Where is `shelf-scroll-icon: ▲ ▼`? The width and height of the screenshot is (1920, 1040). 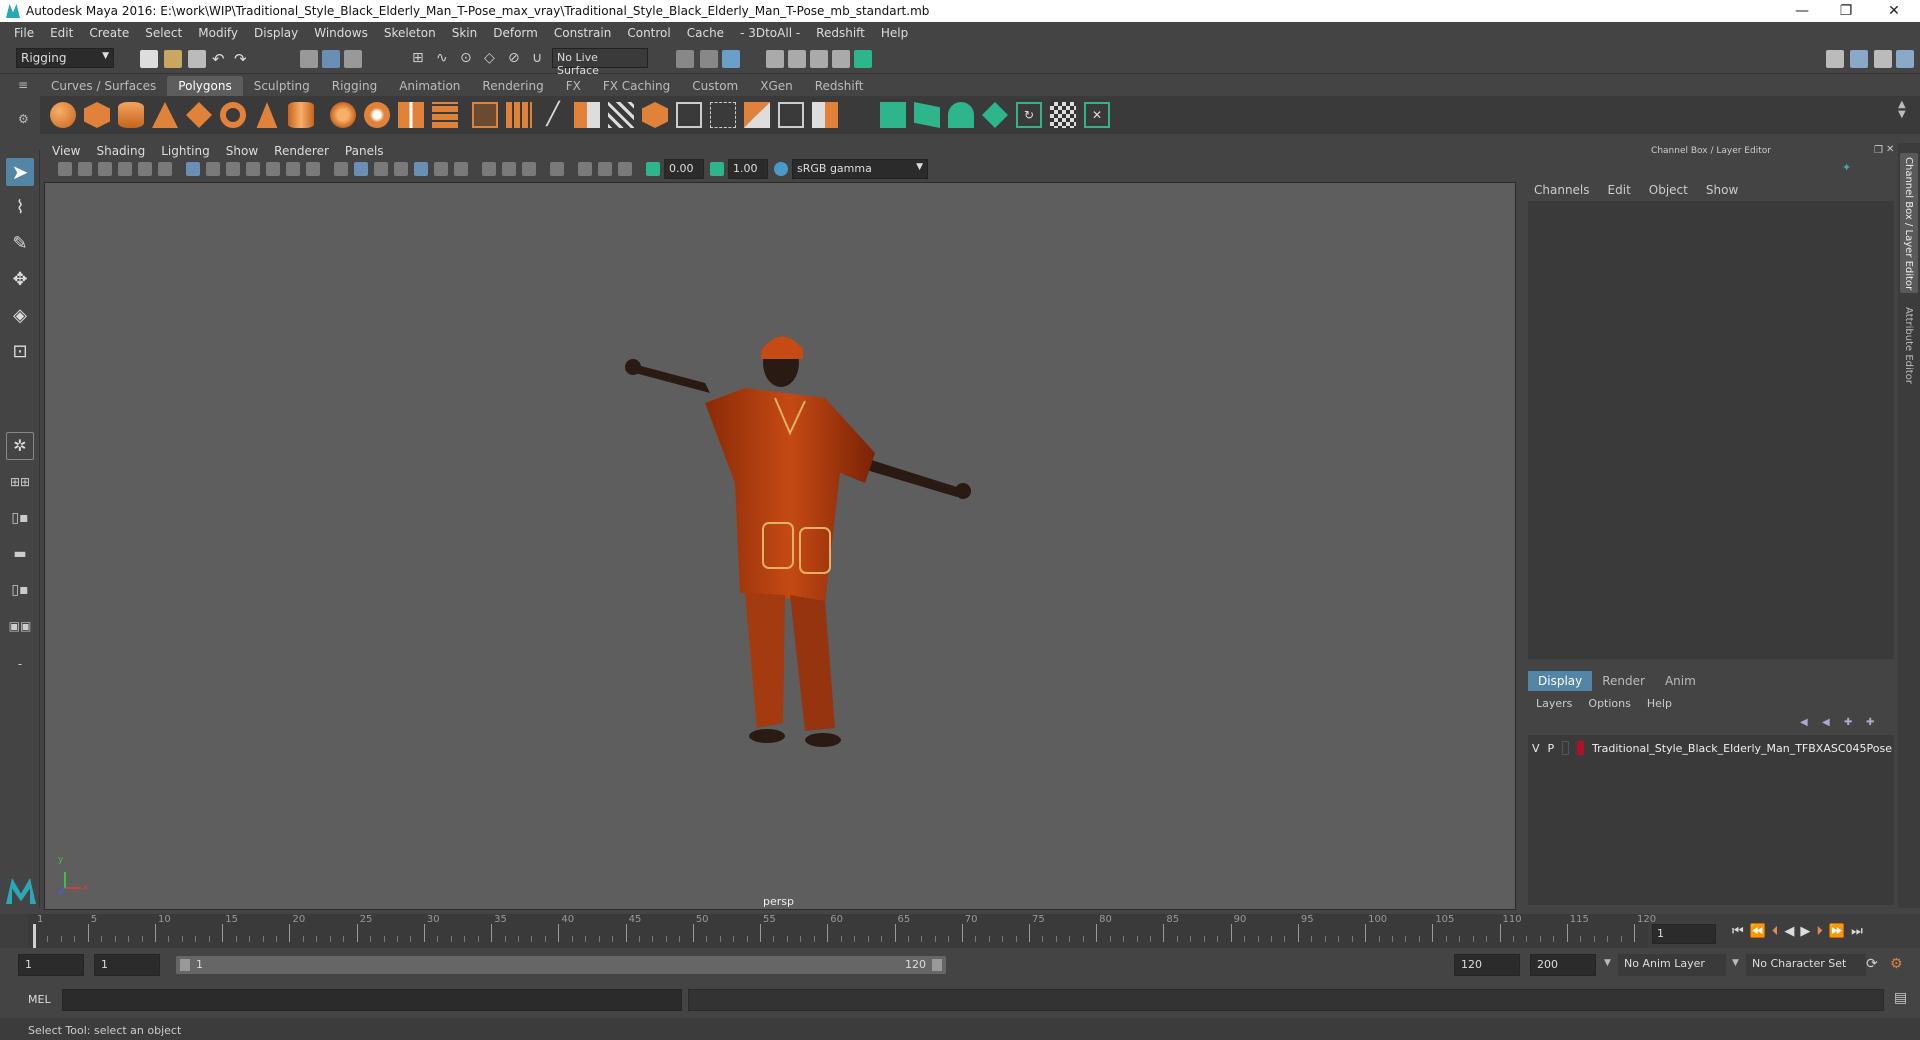 shelf-scroll-icon: ▲ ▼ is located at coordinates (1902, 110).